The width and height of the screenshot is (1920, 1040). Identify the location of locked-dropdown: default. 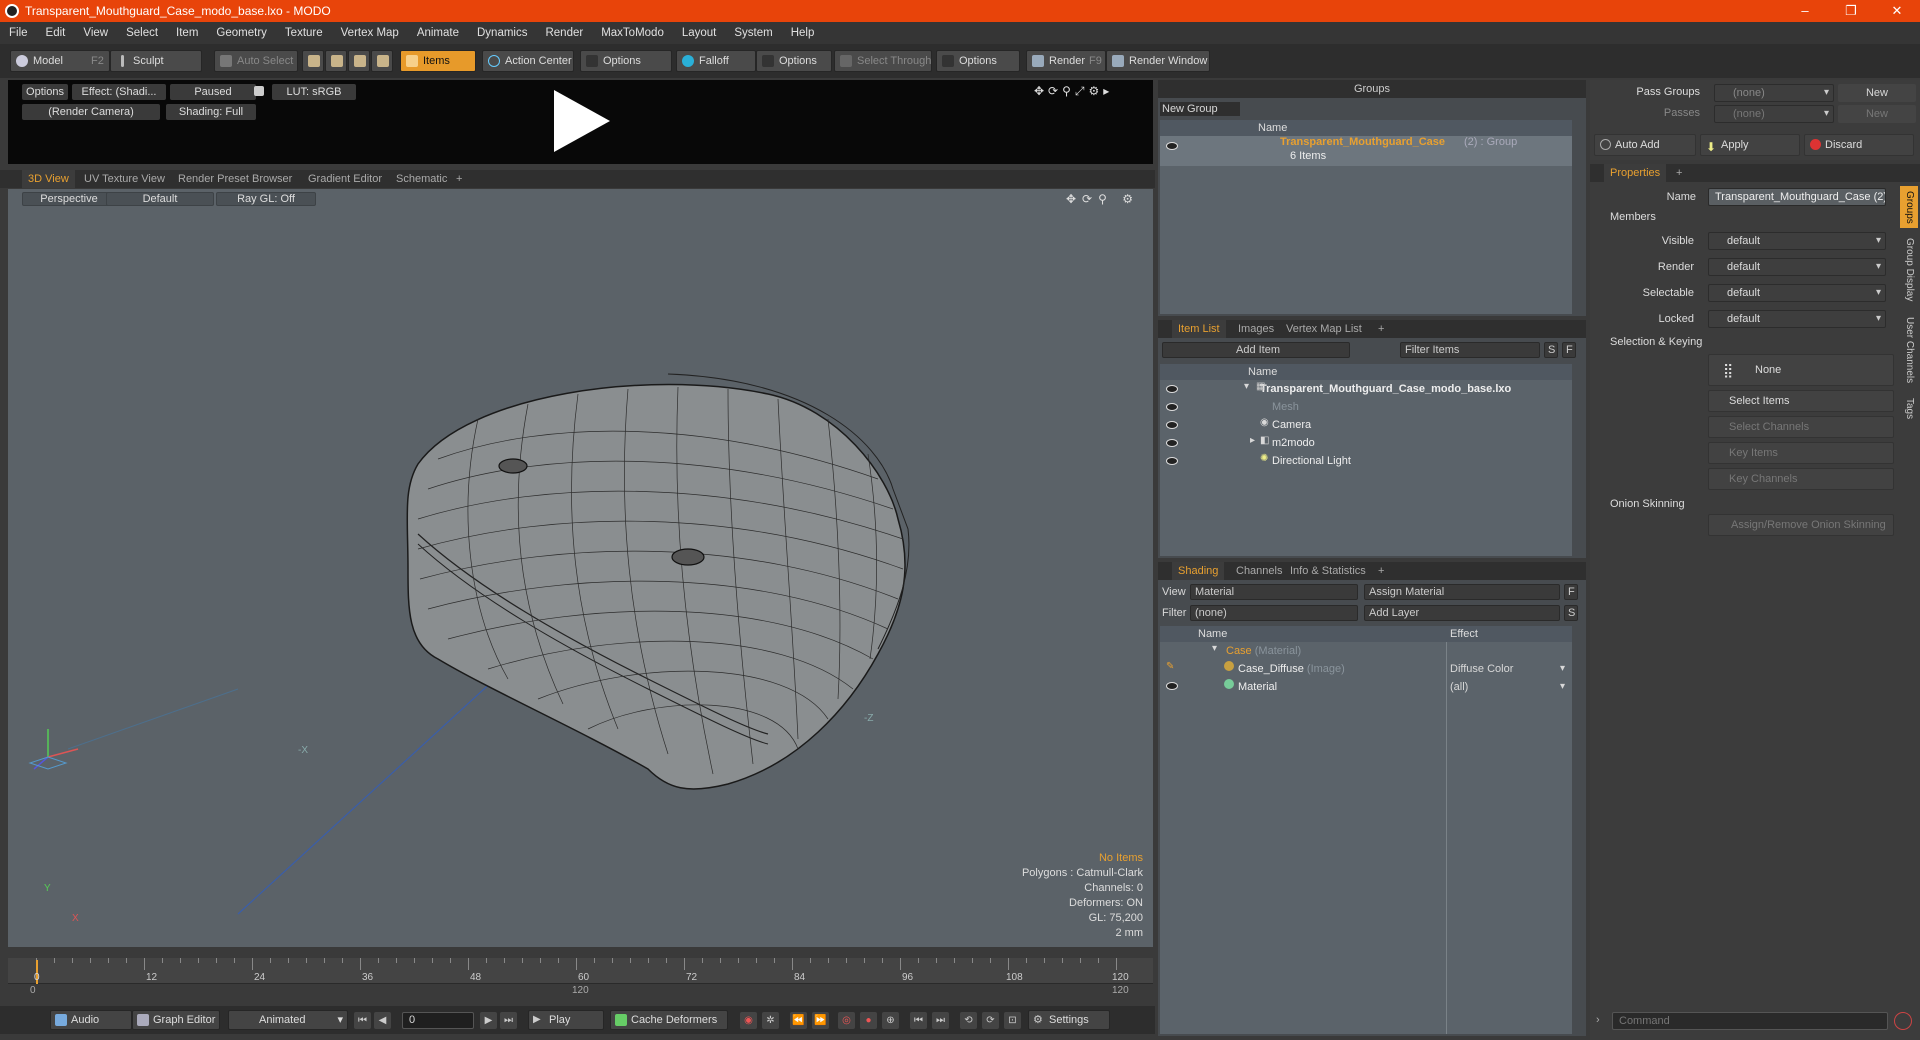
(1797, 319).